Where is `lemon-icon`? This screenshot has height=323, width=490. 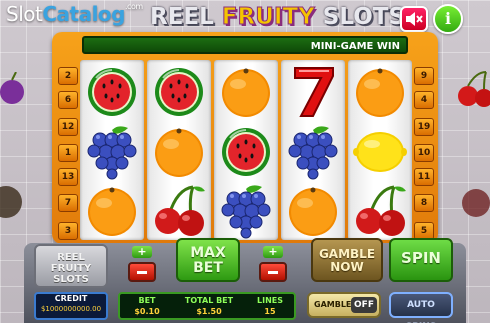 lemon-icon is located at coordinates (380, 151).